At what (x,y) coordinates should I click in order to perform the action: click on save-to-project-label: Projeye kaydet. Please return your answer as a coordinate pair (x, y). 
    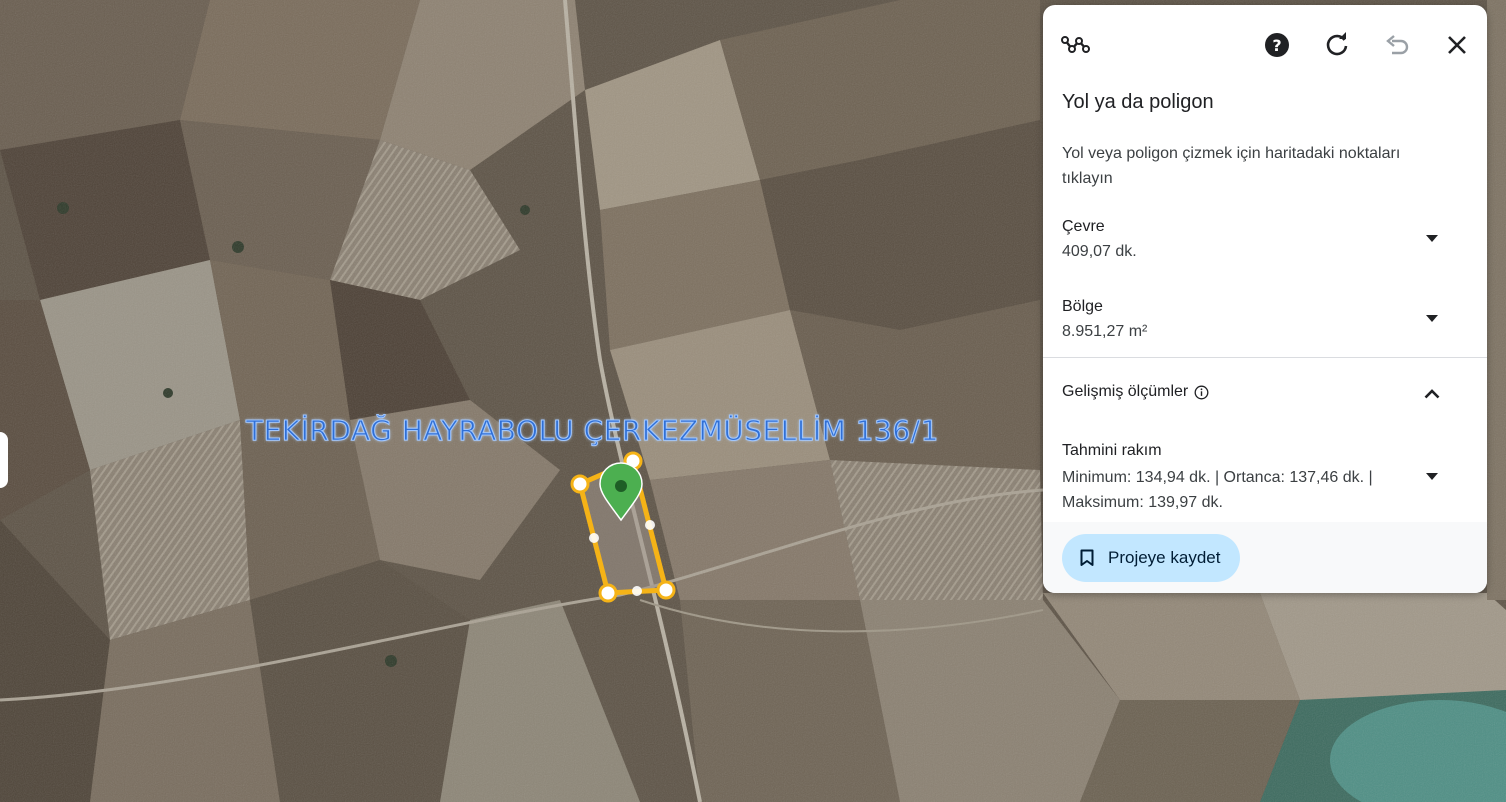
    Looking at the image, I should click on (1164, 557).